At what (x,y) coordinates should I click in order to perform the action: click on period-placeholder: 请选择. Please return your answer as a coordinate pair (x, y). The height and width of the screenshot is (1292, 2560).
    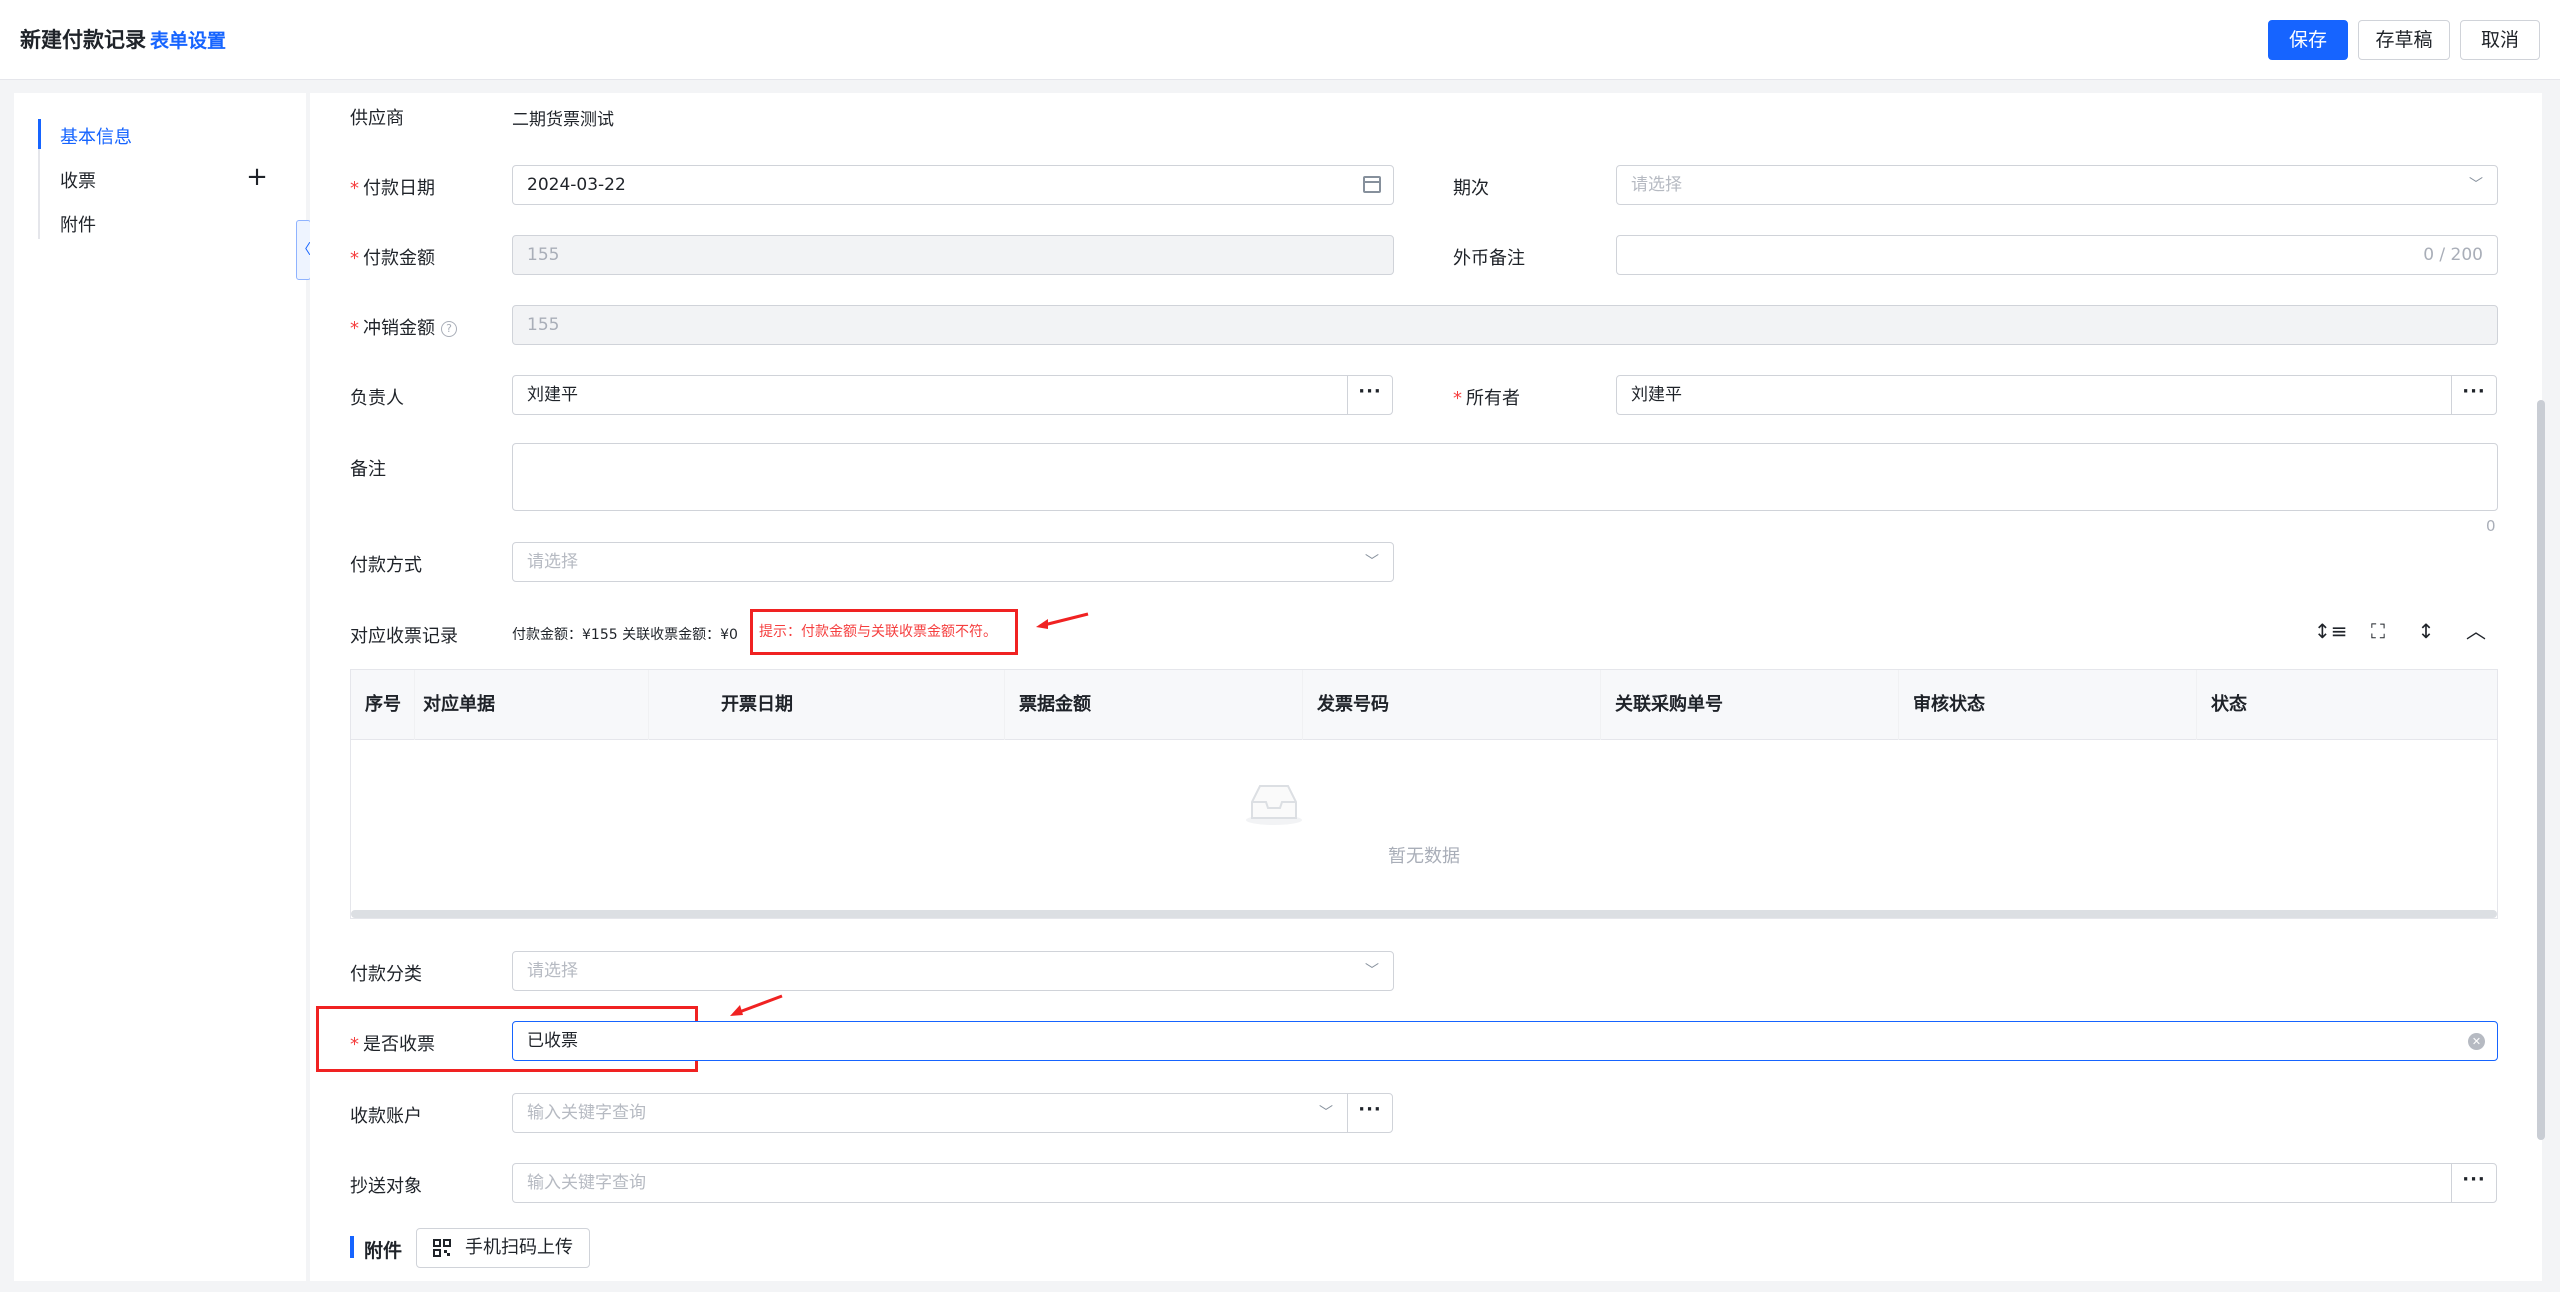
    Looking at the image, I should click on (1656, 185).